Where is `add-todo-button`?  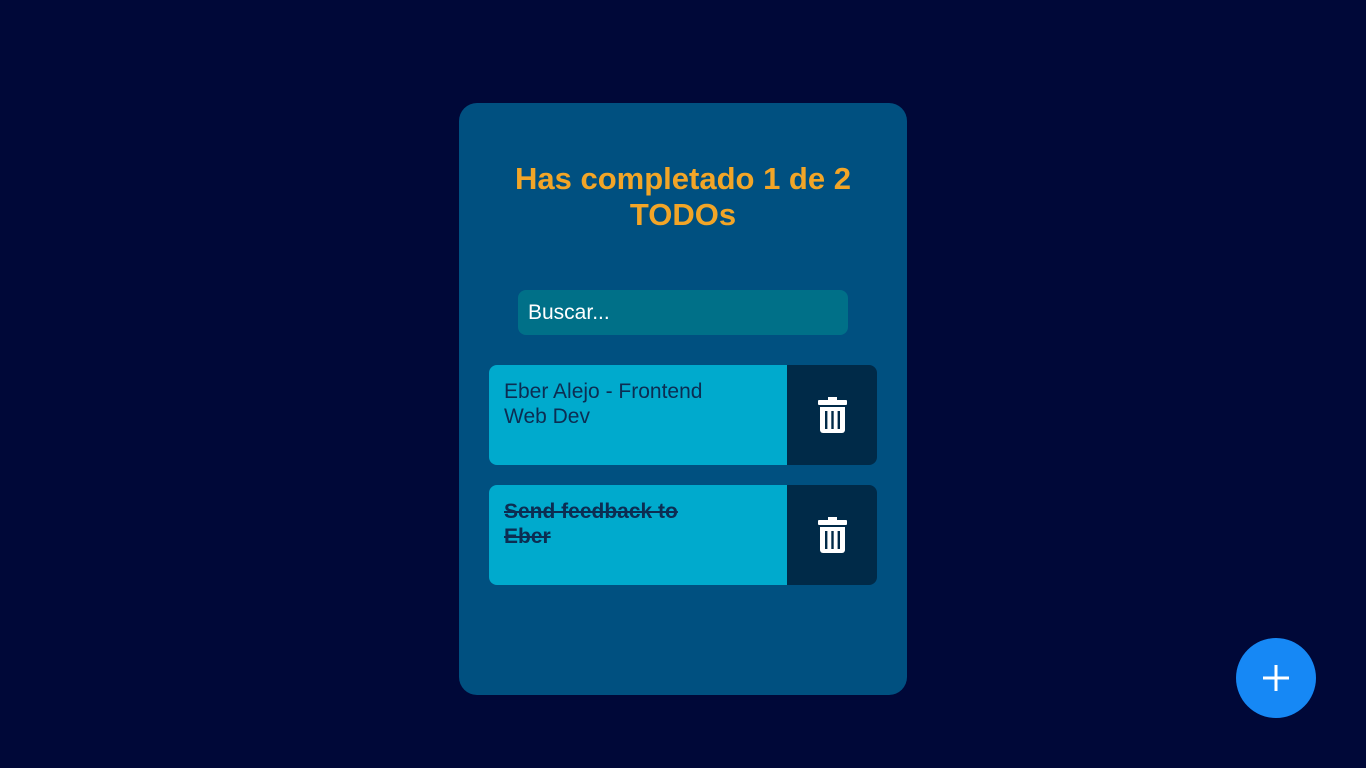 add-todo-button is located at coordinates (1276, 678).